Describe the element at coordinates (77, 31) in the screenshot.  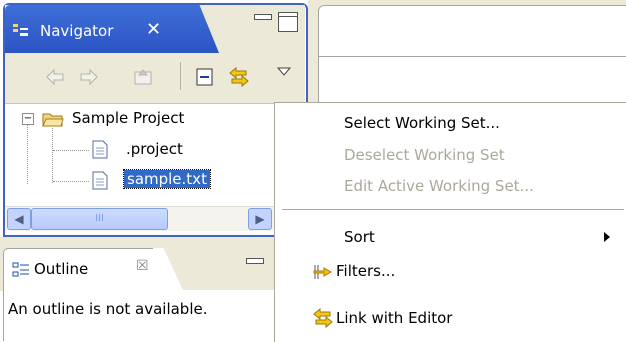
I see `navigator-tab-title: Navigator` at that location.